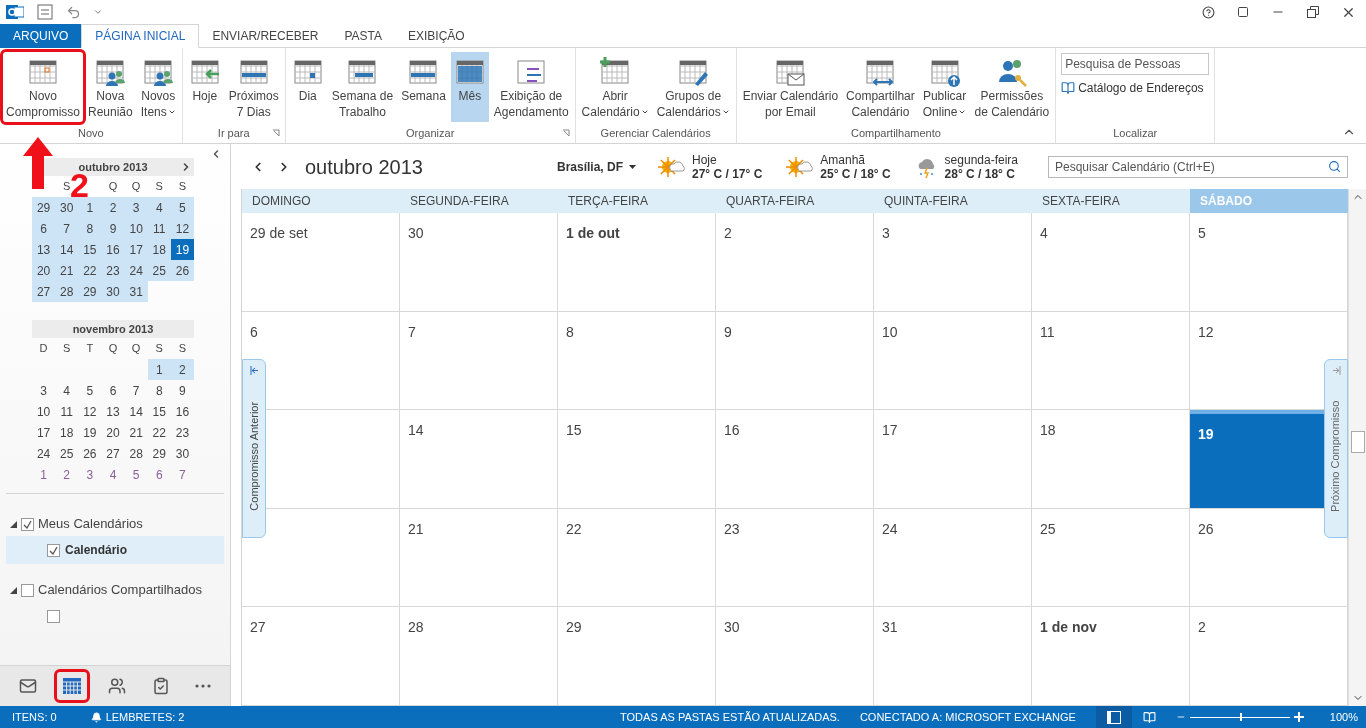 The height and width of the screenshot is (728, 1366). What do you see at coordinates (159, 270) in the screenshot?
I see `mini-day: 25` at bounding box center [159, 270].